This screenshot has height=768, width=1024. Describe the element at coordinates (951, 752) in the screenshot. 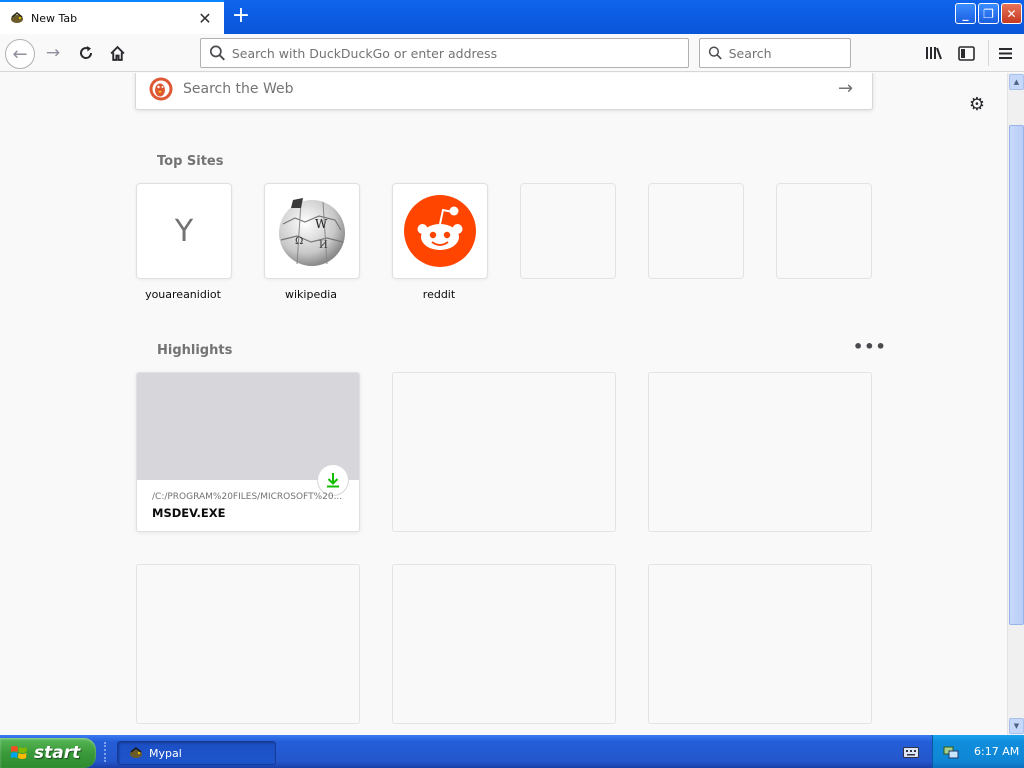

I see `network-icon` at that location.